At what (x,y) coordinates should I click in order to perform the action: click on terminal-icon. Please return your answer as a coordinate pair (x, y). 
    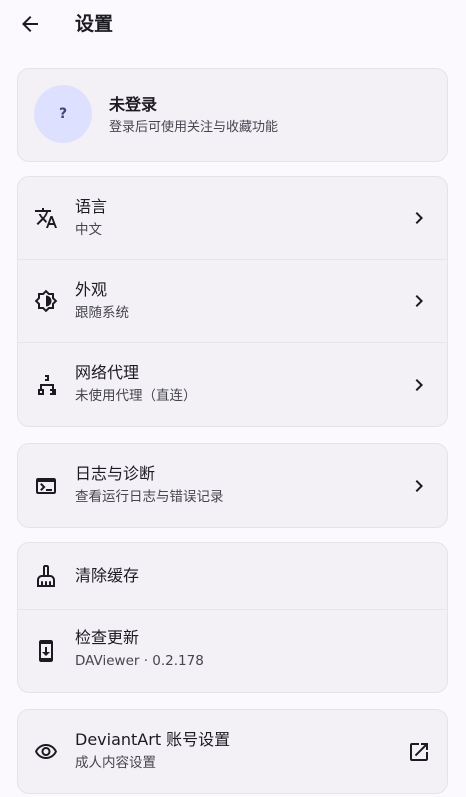
    Looking at the image, I should click on (46, 486).